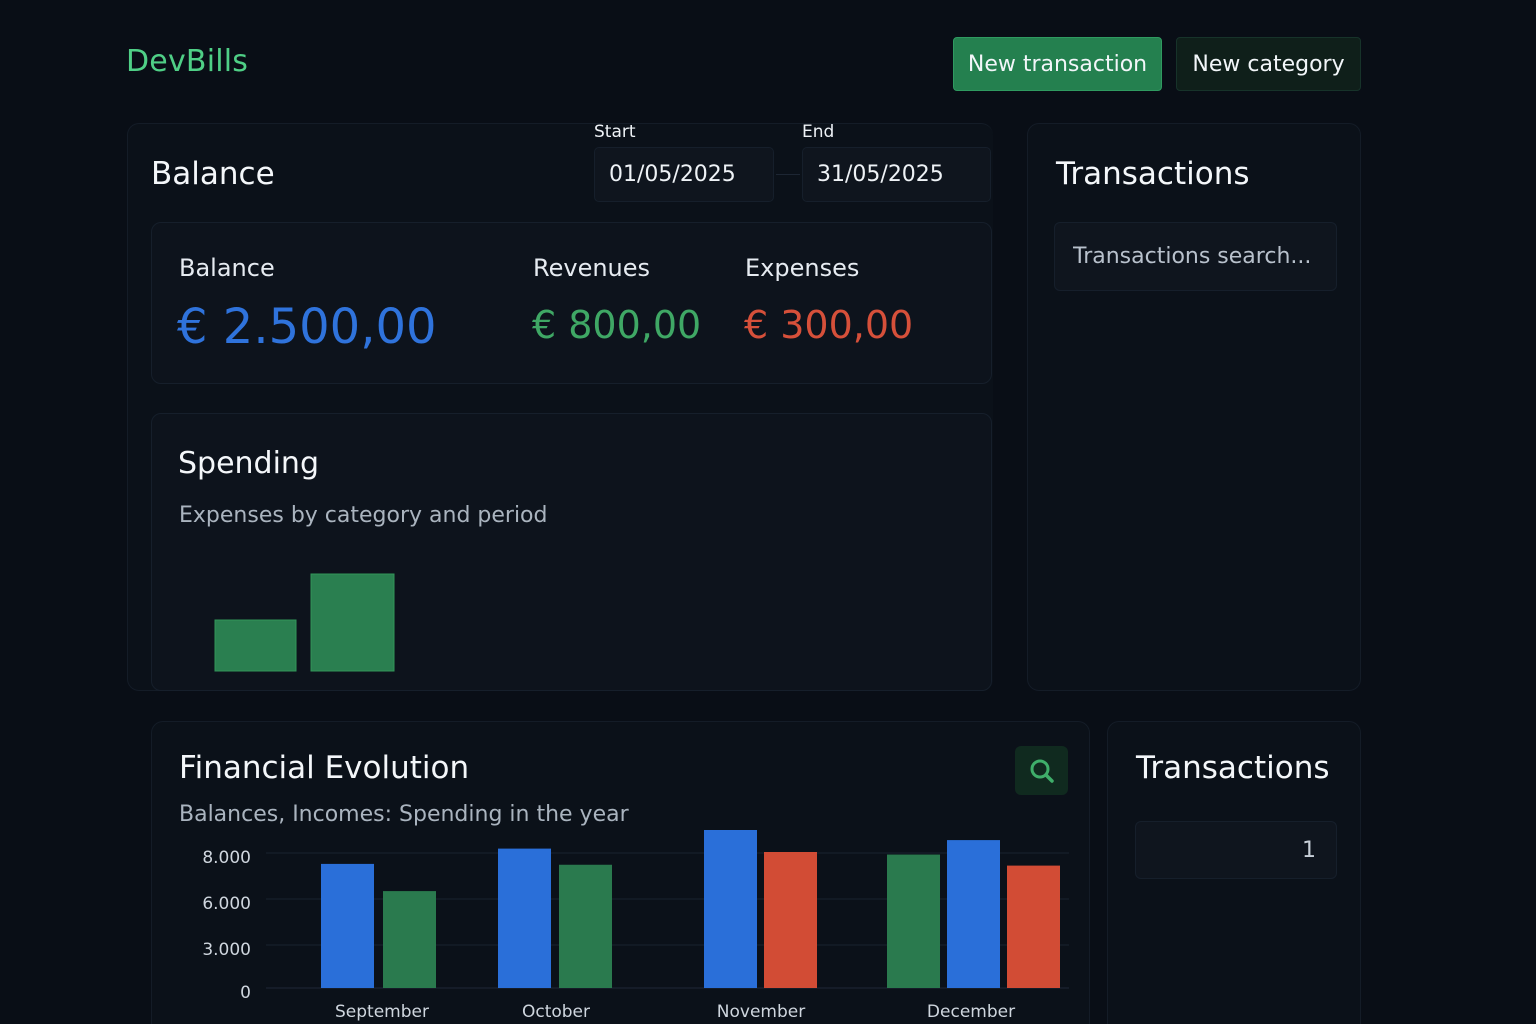 Image resolution: width=1536 pixels, height=1024 pixels. What do you see at coordinates (971, 1012) in the screenshot?
I see `x-tick-label: December` at bounding box center [971, 1012].